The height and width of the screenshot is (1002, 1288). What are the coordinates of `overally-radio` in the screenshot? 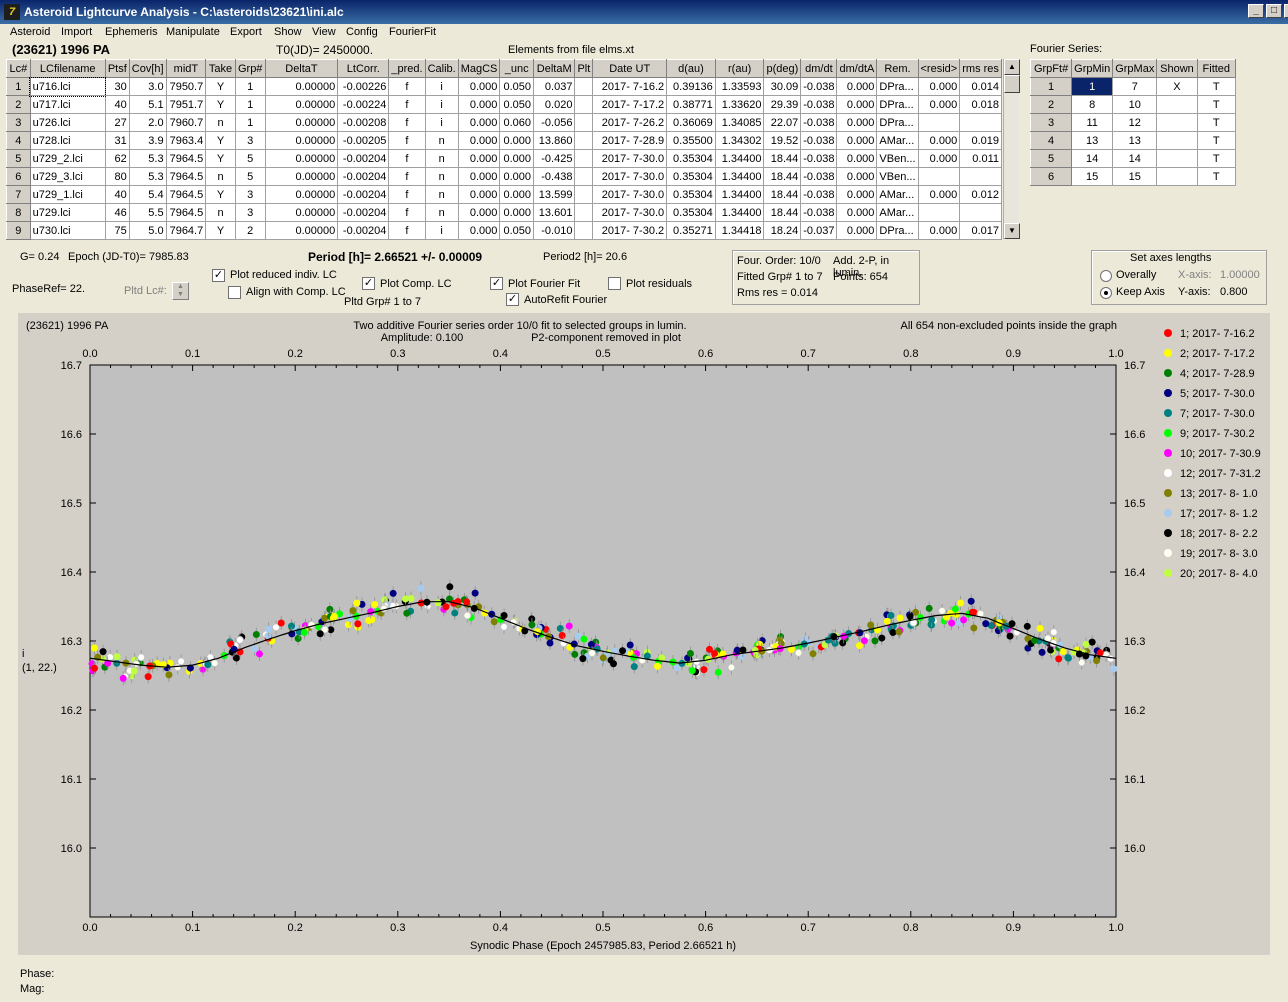 It's located at (1106, 276).